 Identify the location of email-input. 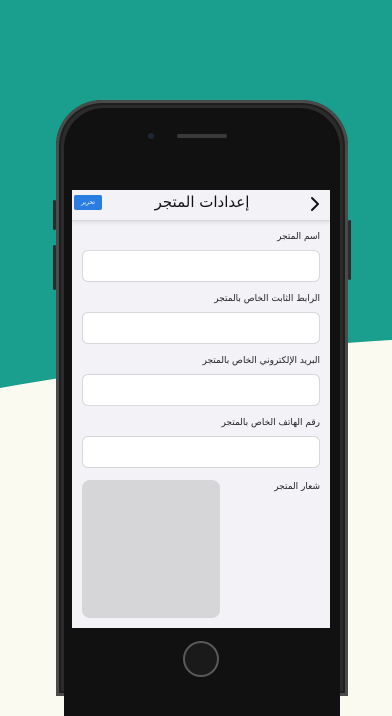
(201, 390).